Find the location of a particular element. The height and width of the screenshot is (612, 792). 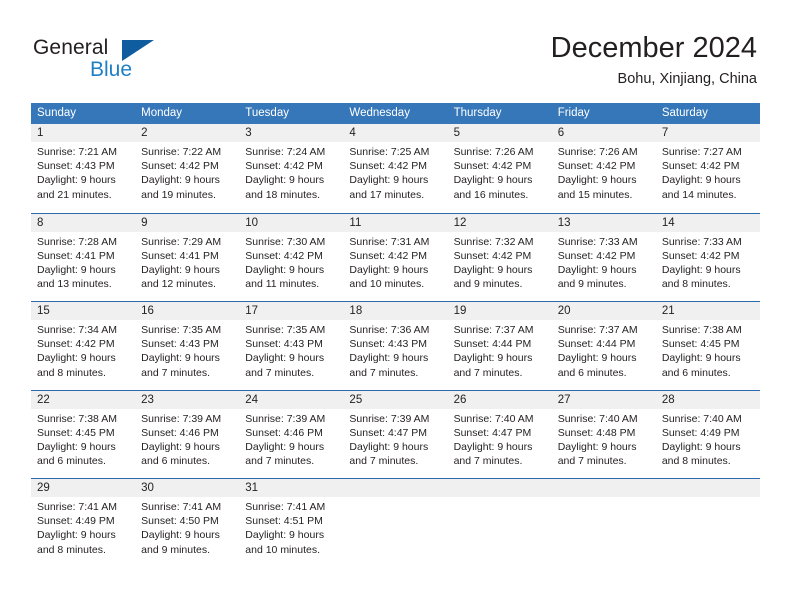

day-number: 24 is located at coordinates (252, 399).